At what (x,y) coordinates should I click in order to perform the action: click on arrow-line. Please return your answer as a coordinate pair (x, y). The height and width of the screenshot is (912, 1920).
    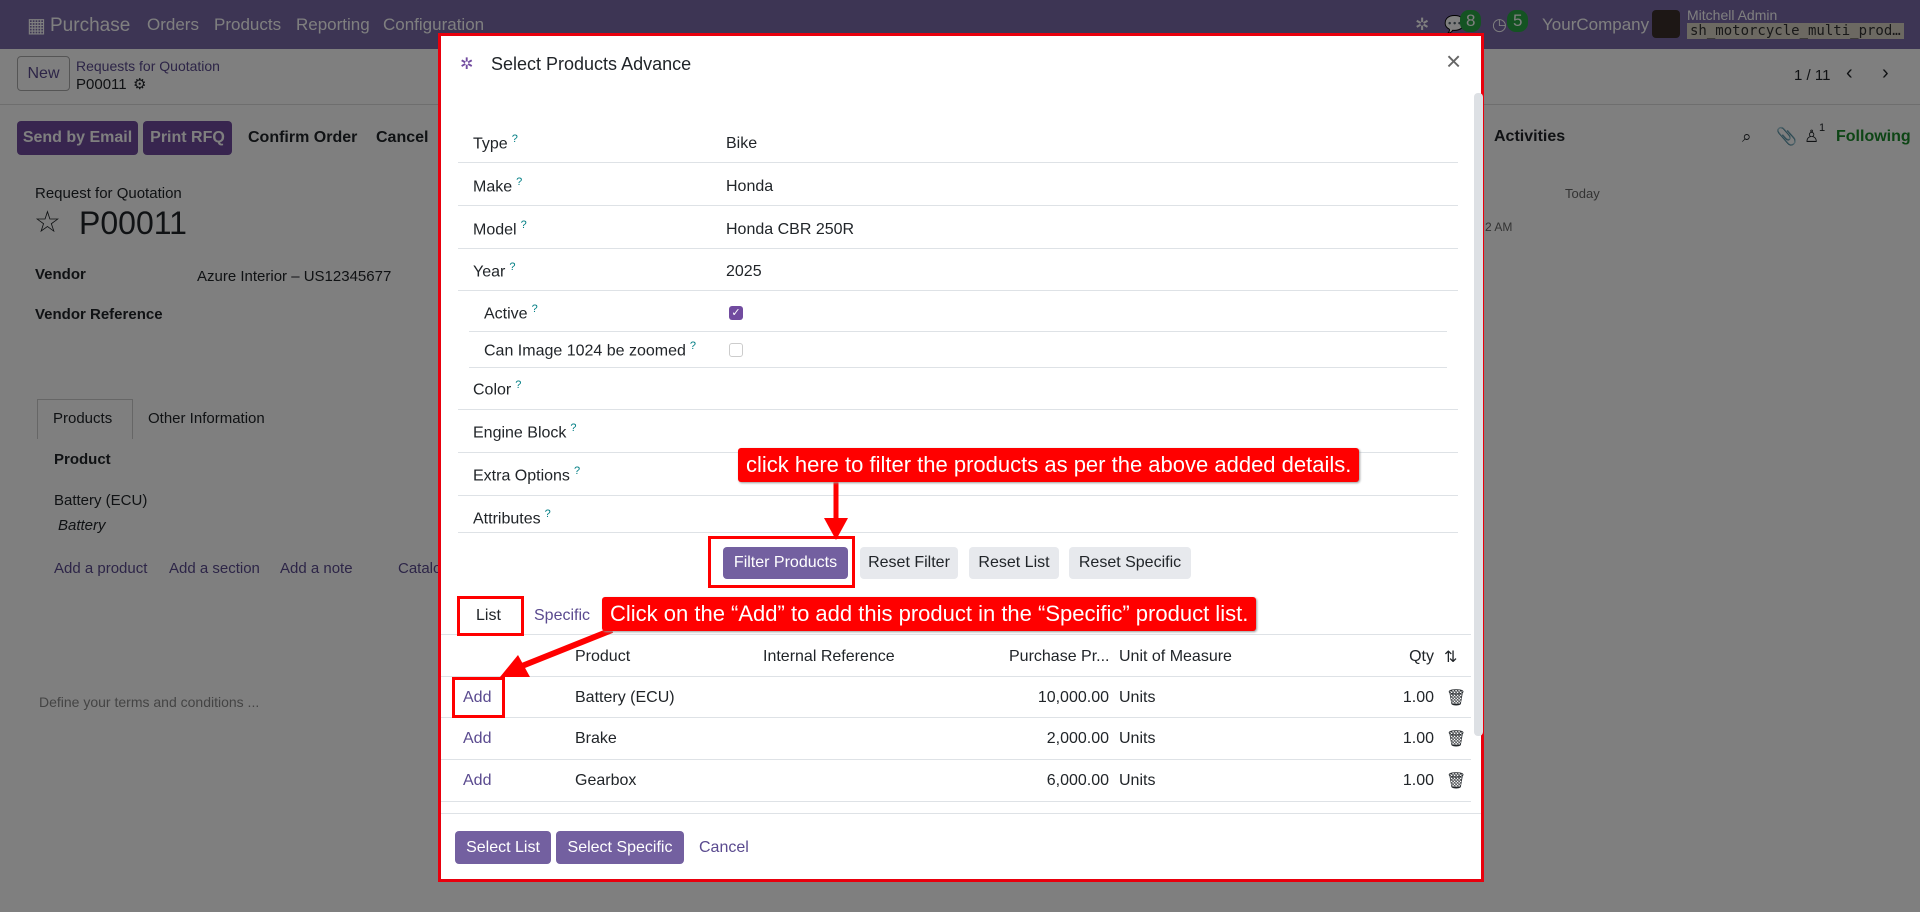
    Looking at the image, I should click on (567, 648).